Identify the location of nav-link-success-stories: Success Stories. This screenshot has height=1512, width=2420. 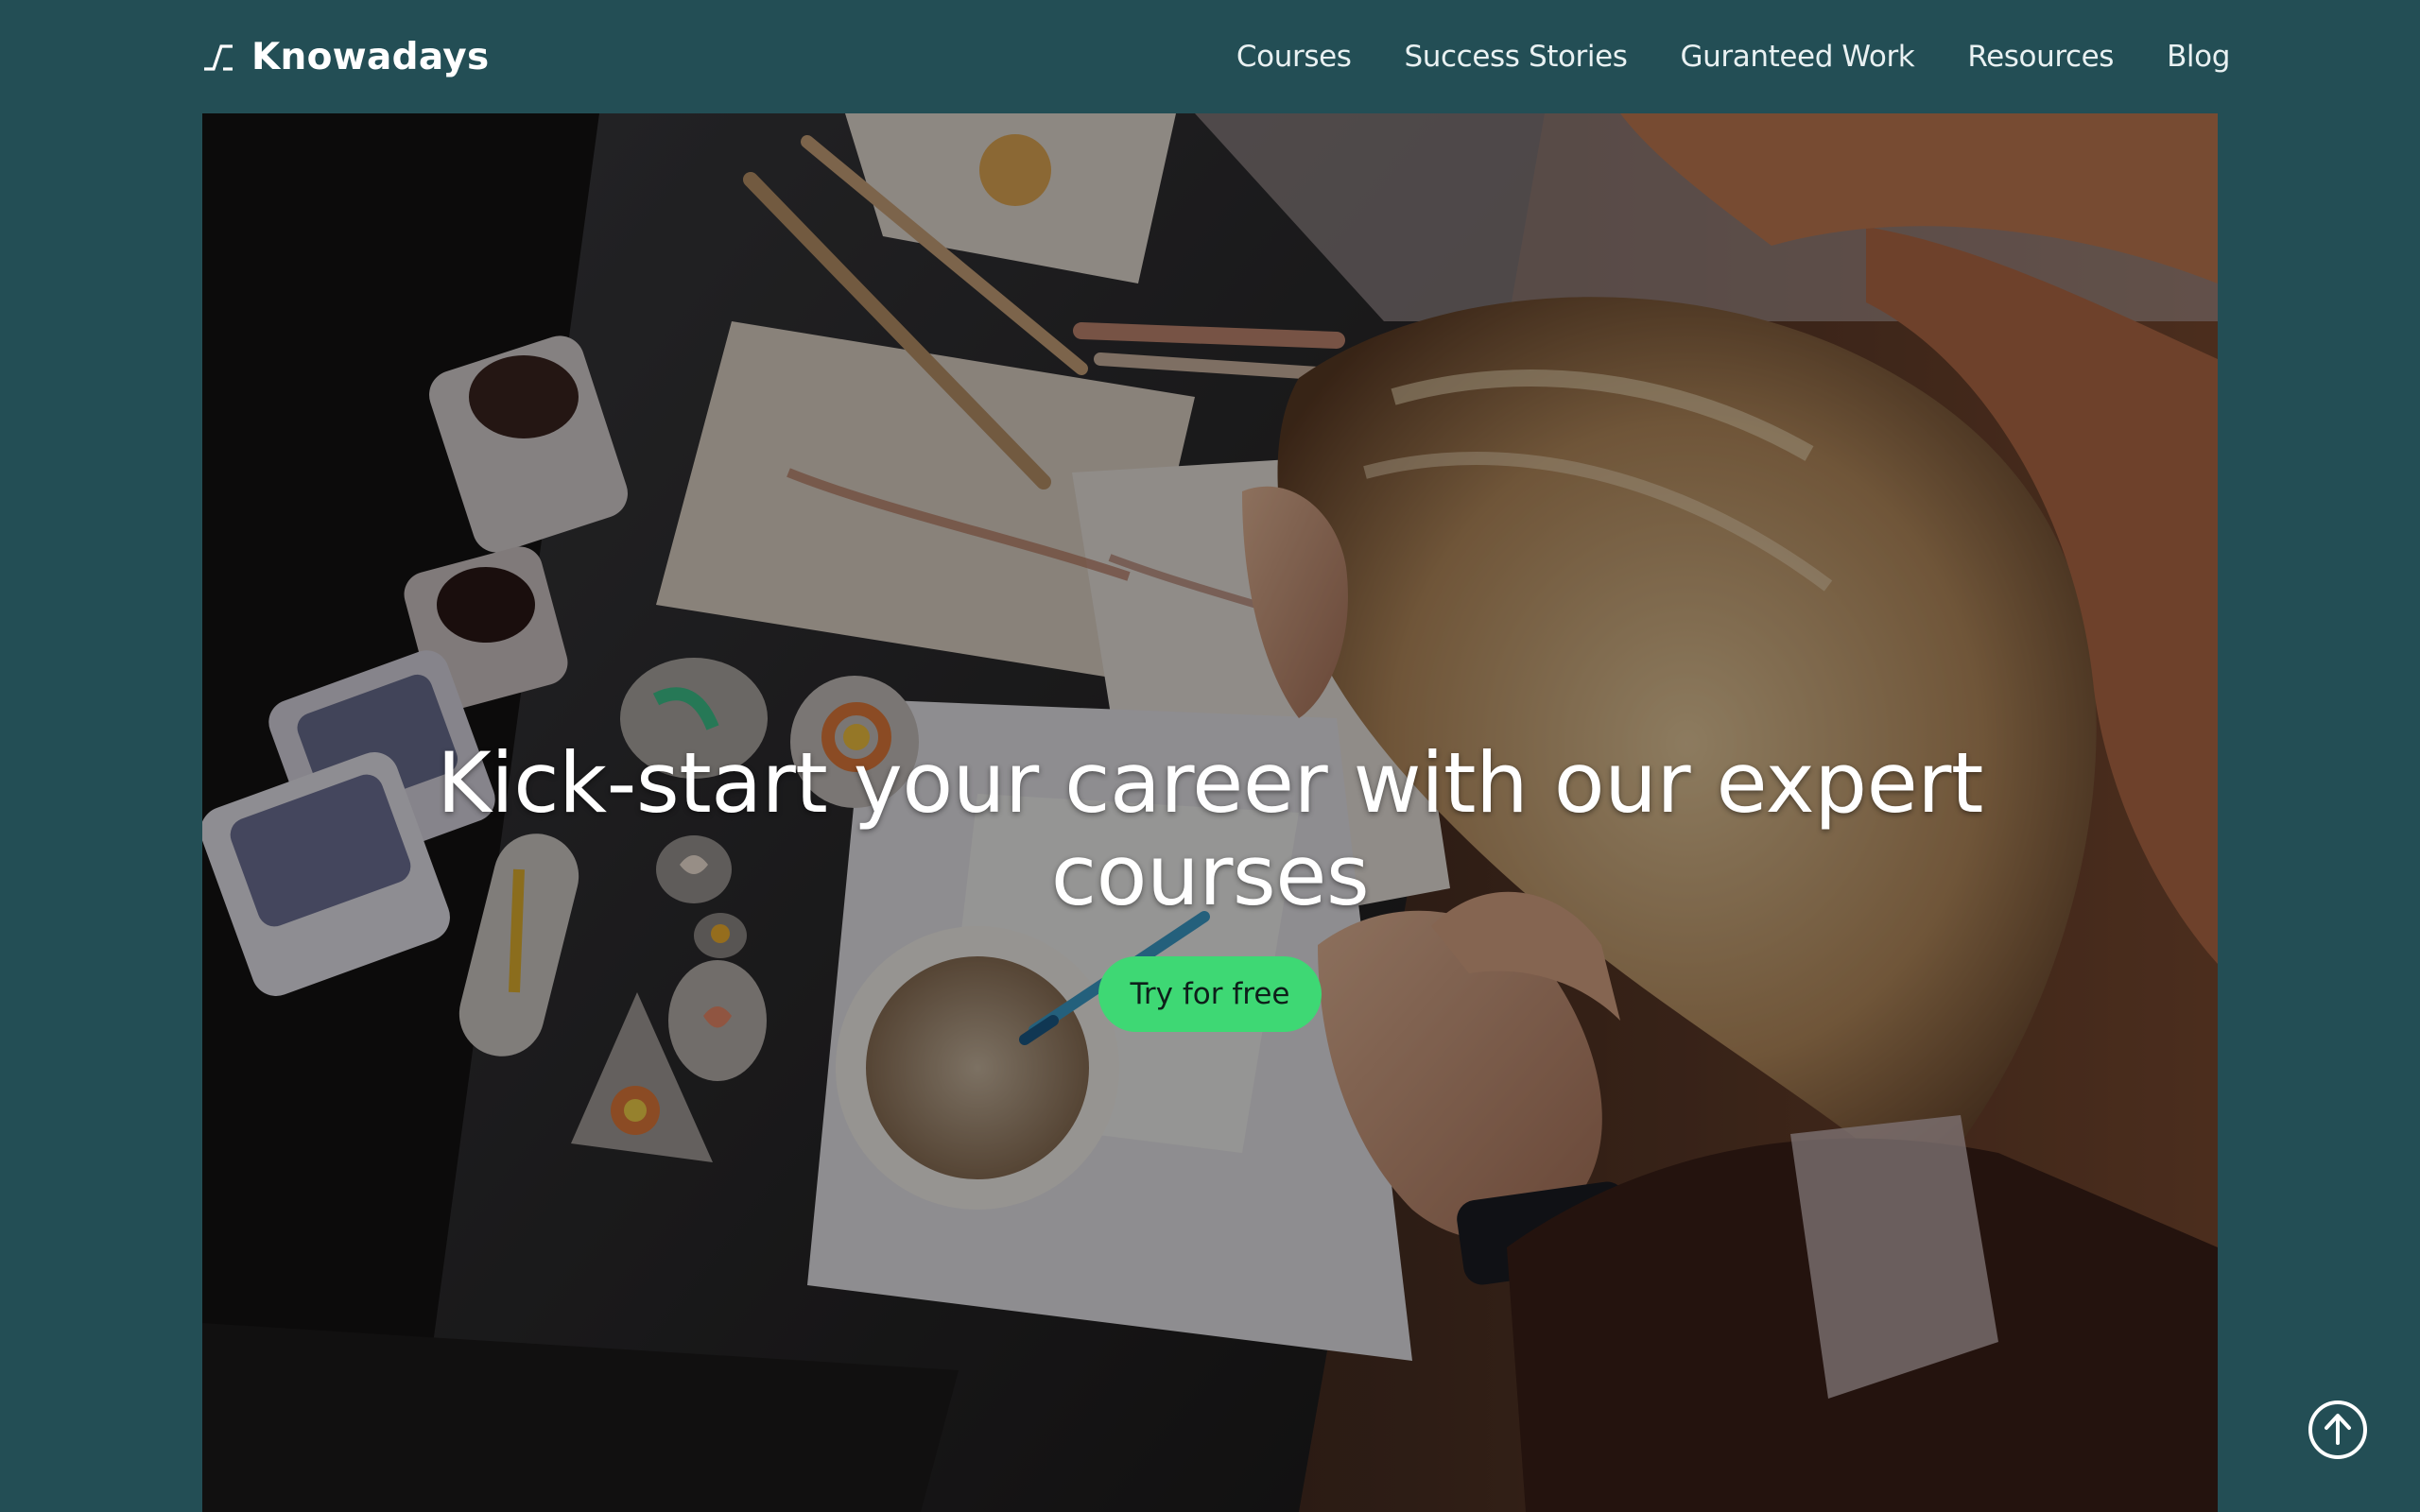
(1516, 57).